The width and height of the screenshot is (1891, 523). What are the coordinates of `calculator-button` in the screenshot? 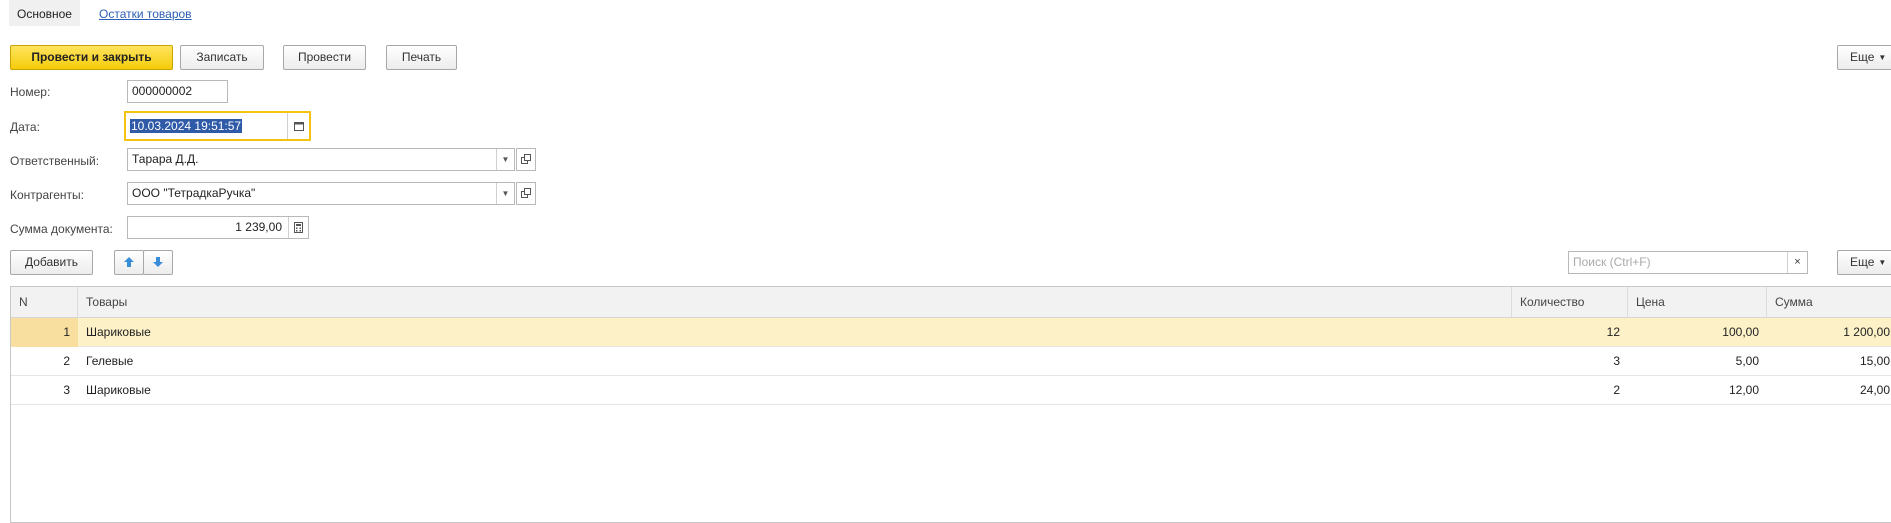 It's located at (298, 227).